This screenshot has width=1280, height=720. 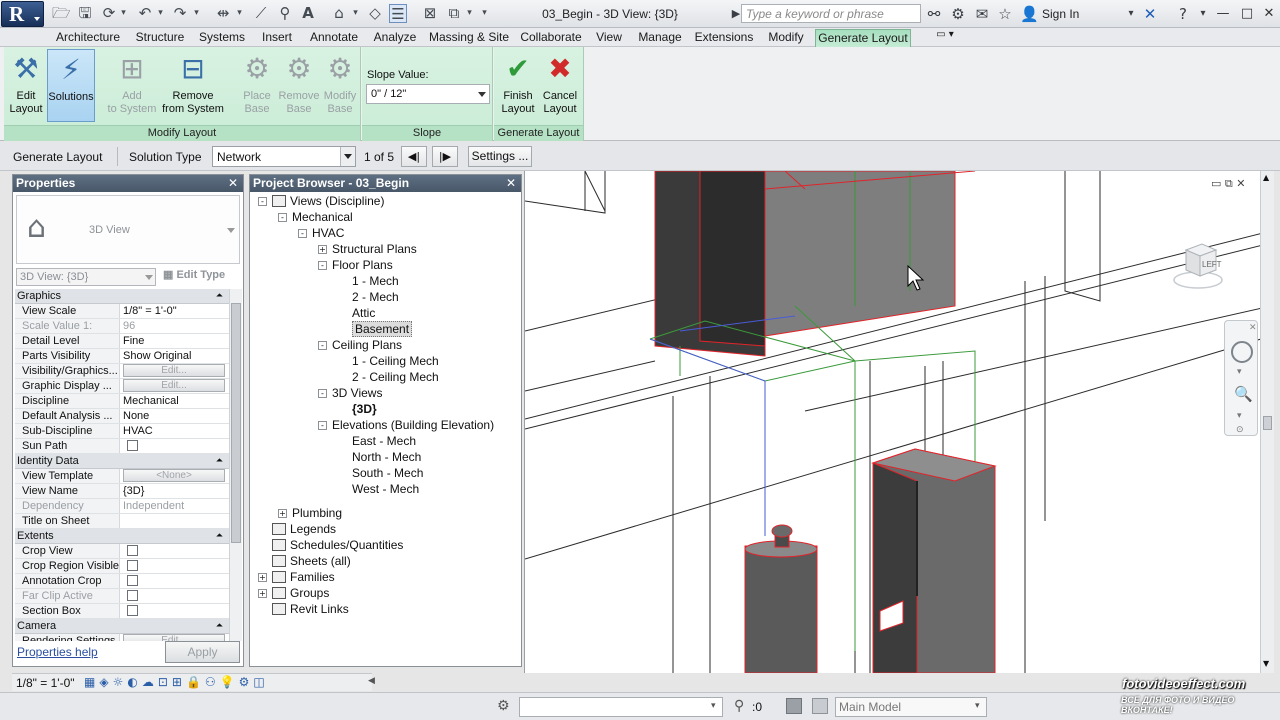 What do you see at coordinates (385, 457) in the screenshot?
I see `browser-item: North - Mech` at bounding box center [385, 457].